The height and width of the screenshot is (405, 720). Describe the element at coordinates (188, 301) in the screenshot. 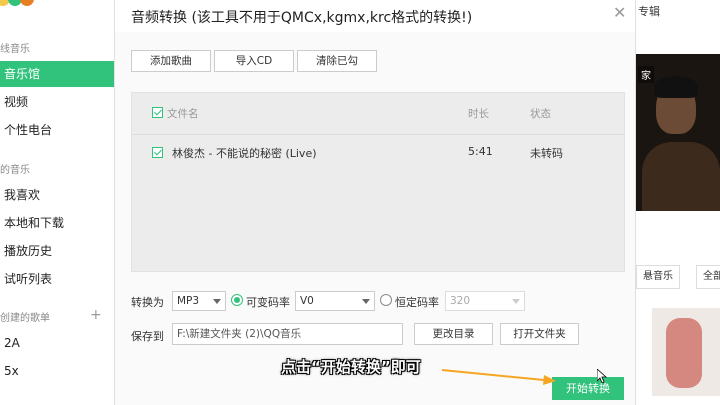

I see `format-value: MP3` at that location.